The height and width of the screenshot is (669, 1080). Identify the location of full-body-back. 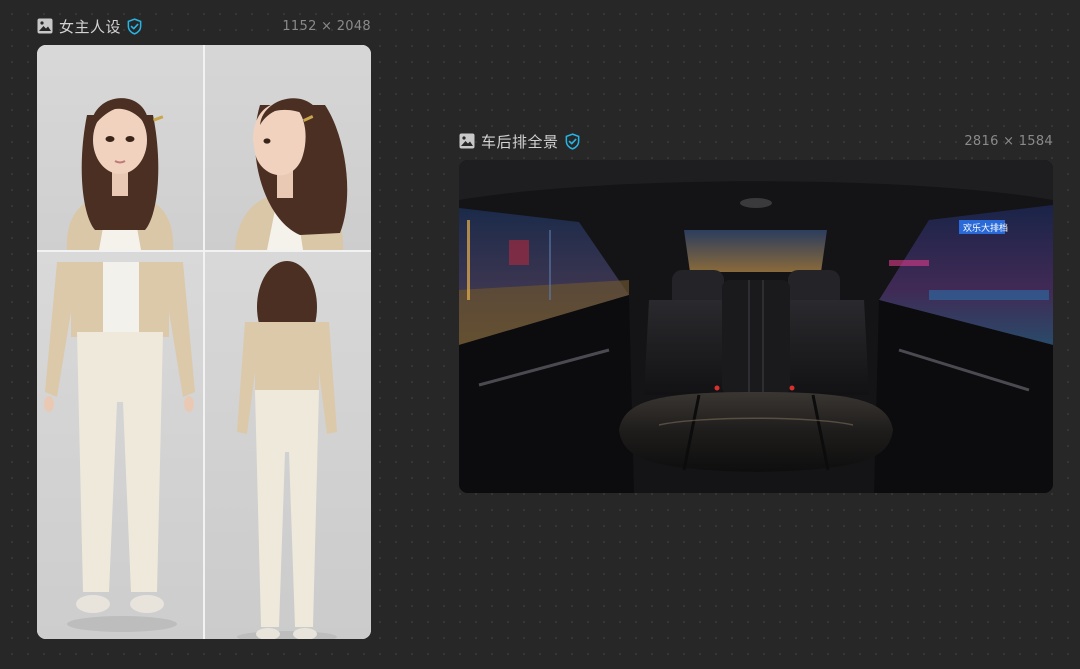
(288, 445).